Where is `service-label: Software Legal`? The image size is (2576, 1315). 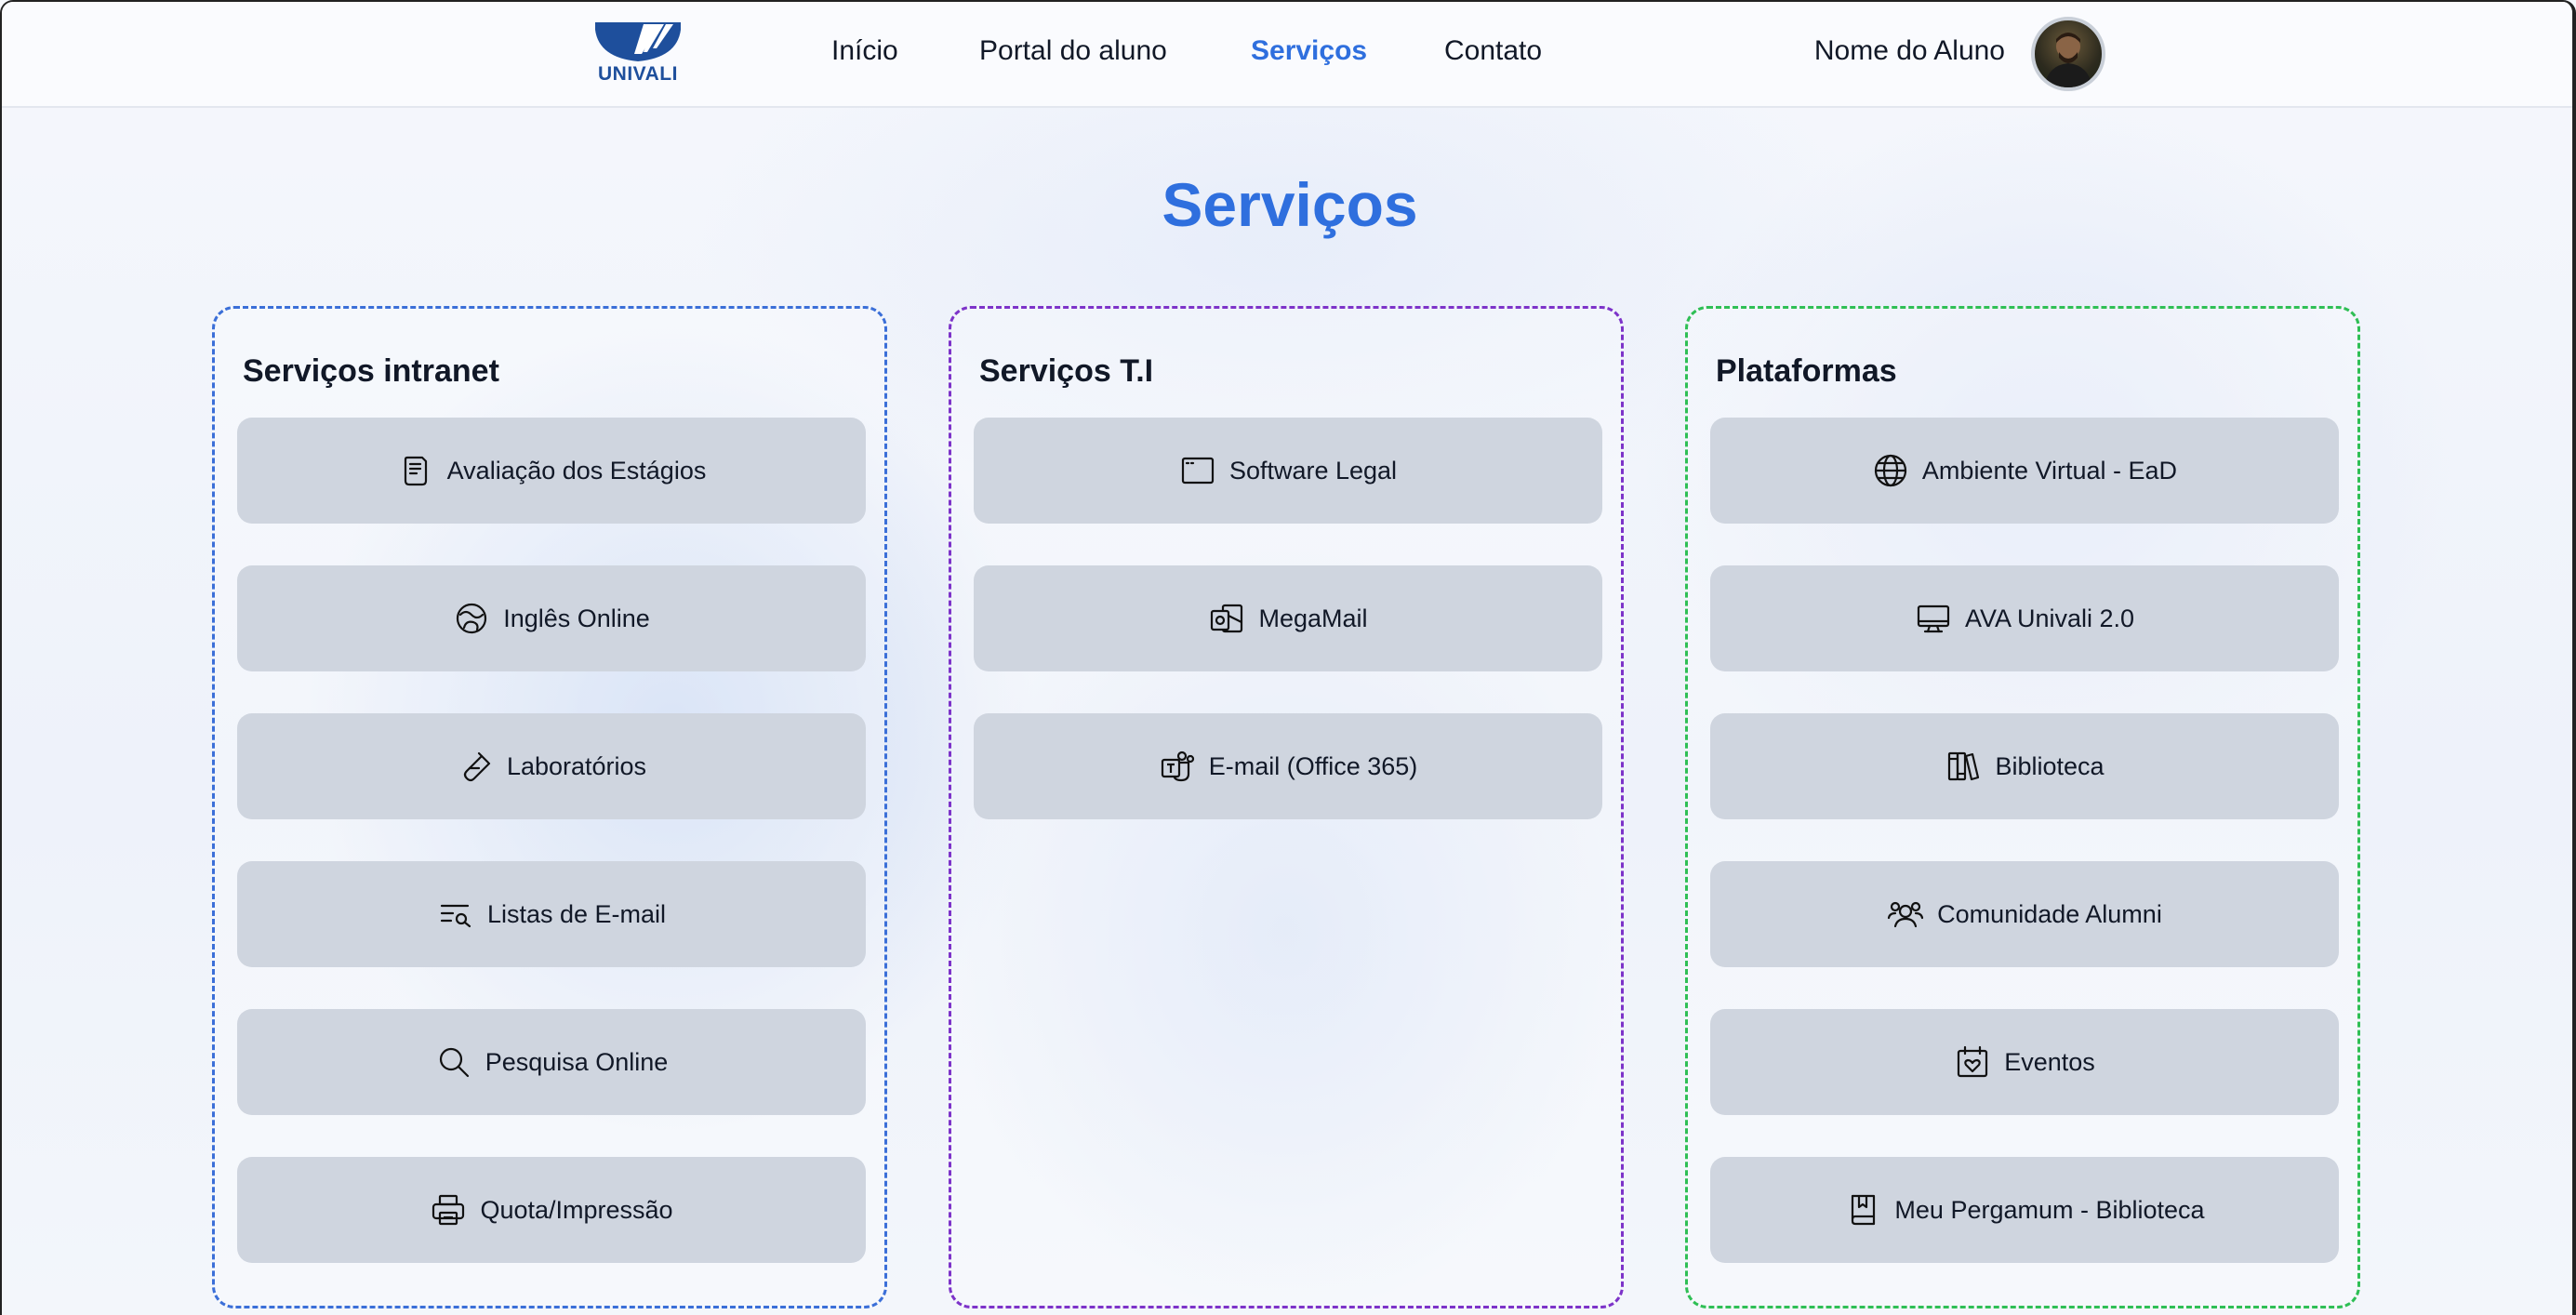 service-label: Software Legal is located at coordinates (1313, 470).